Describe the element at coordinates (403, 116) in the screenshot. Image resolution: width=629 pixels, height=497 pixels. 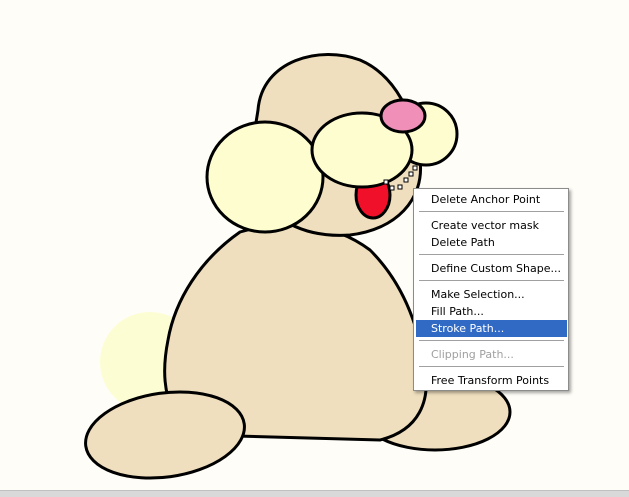
I see `nose` at that location.